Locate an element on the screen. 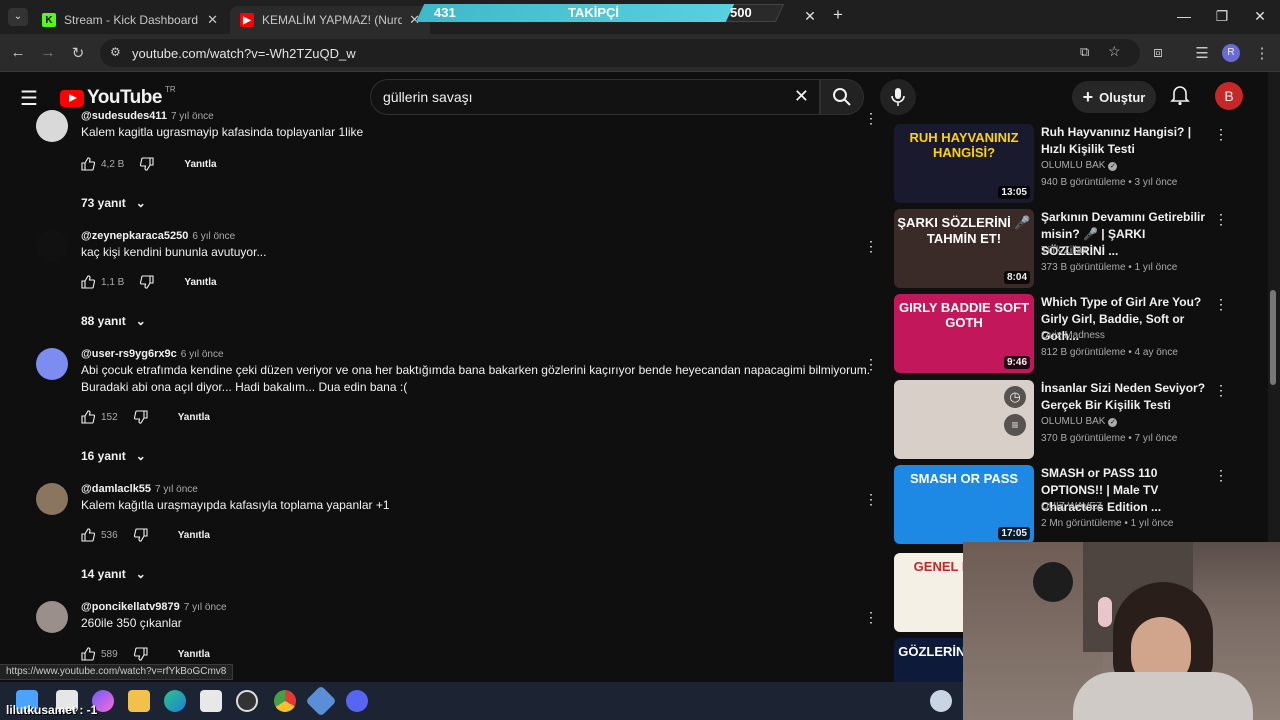 The image size is (1280, 720). video-thumbnail: GIRLY BADDIE SOFT GOTH 9:46 is located at coordinates (964, 333).